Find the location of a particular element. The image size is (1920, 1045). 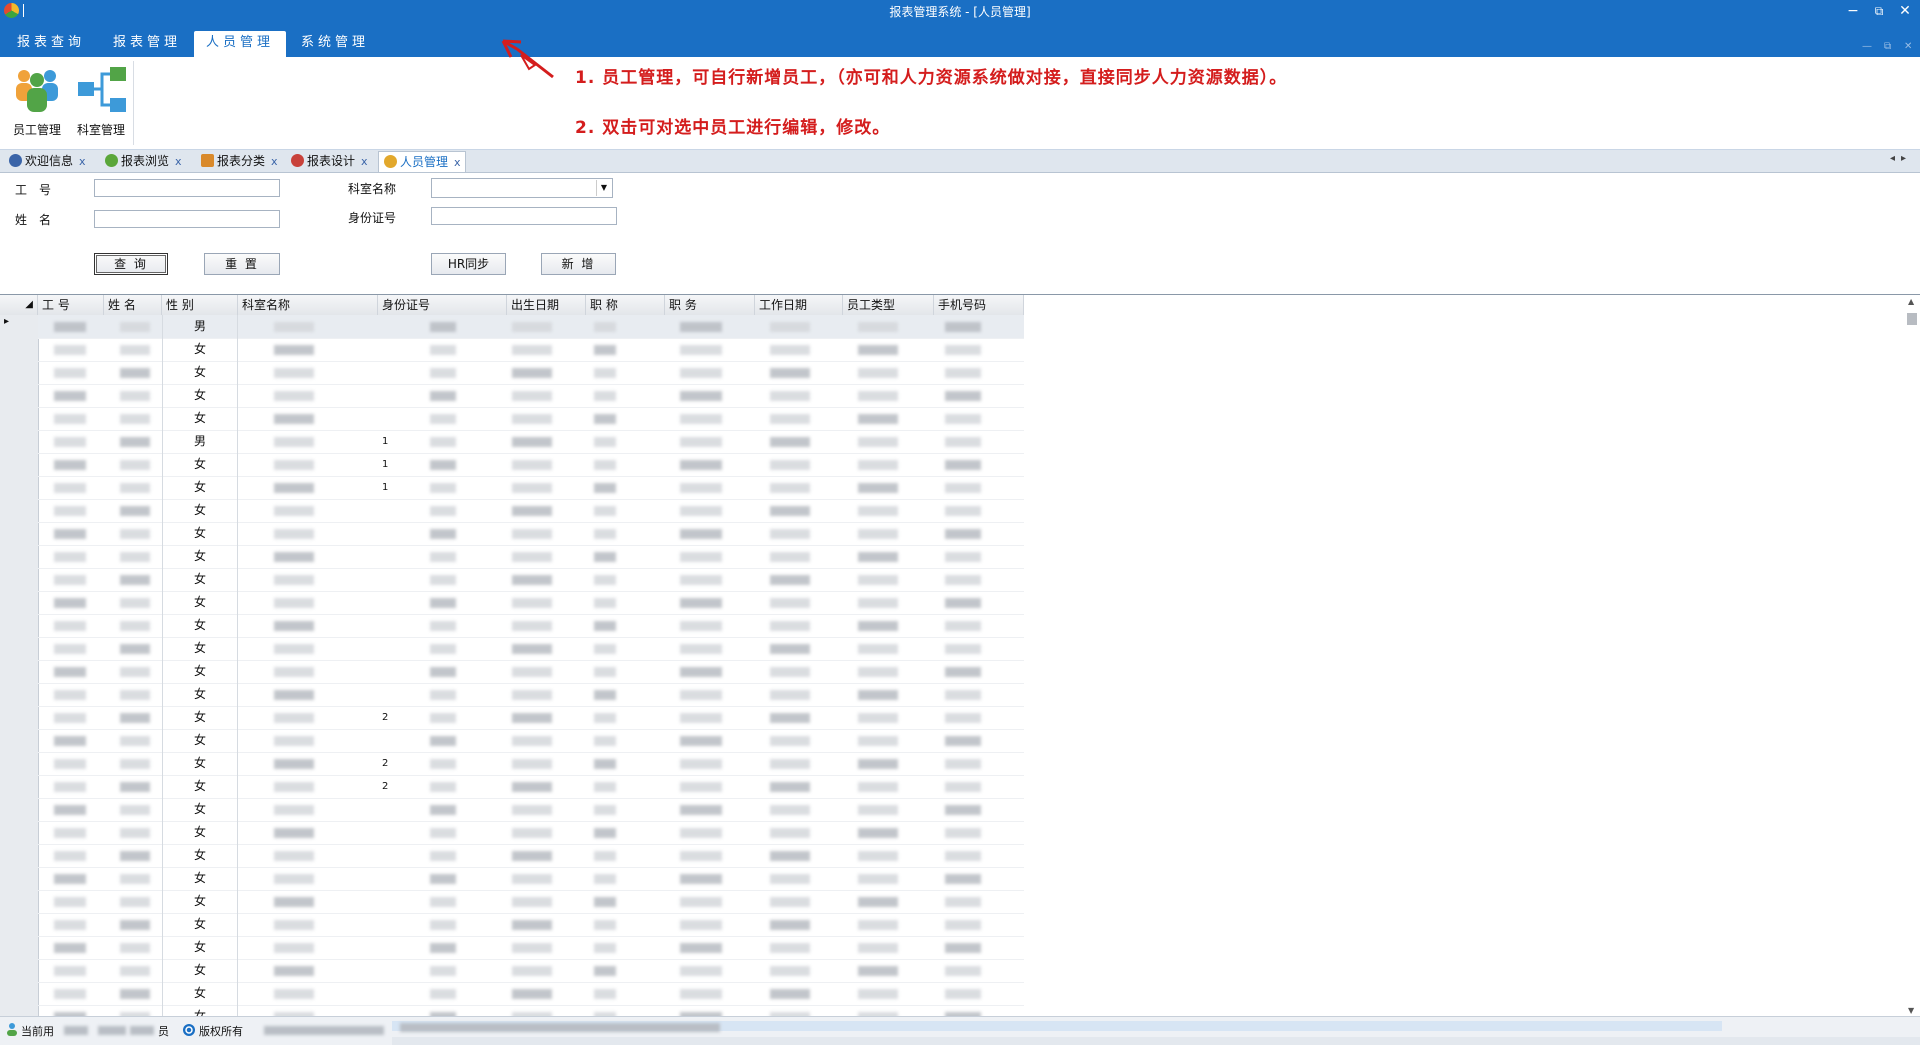

scroll-up-icon: ▲ is located at coordinates (1911, 301).